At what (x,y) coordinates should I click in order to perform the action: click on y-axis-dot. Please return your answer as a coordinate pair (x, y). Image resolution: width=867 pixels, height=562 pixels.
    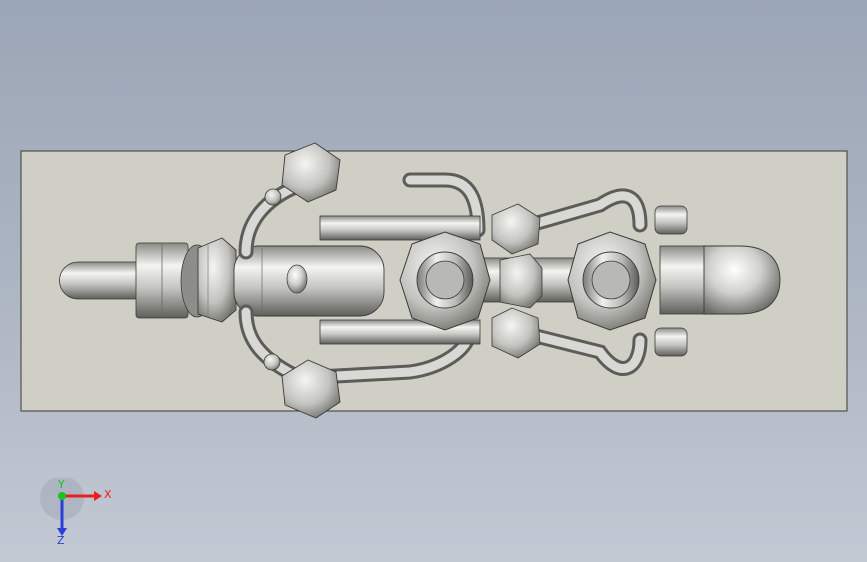
    Looking at the image, I should click on (62, 496).